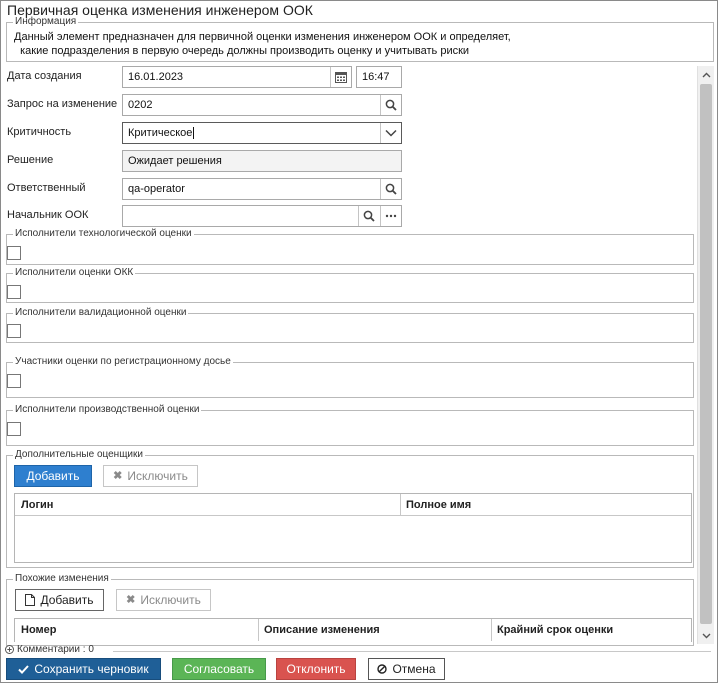 This screenshot has width=718, height=683. What do you see at coordinates (175, 161) in the screenshot?
I see `decision-value: Ожидает решения` at bounding box center [175, 161].